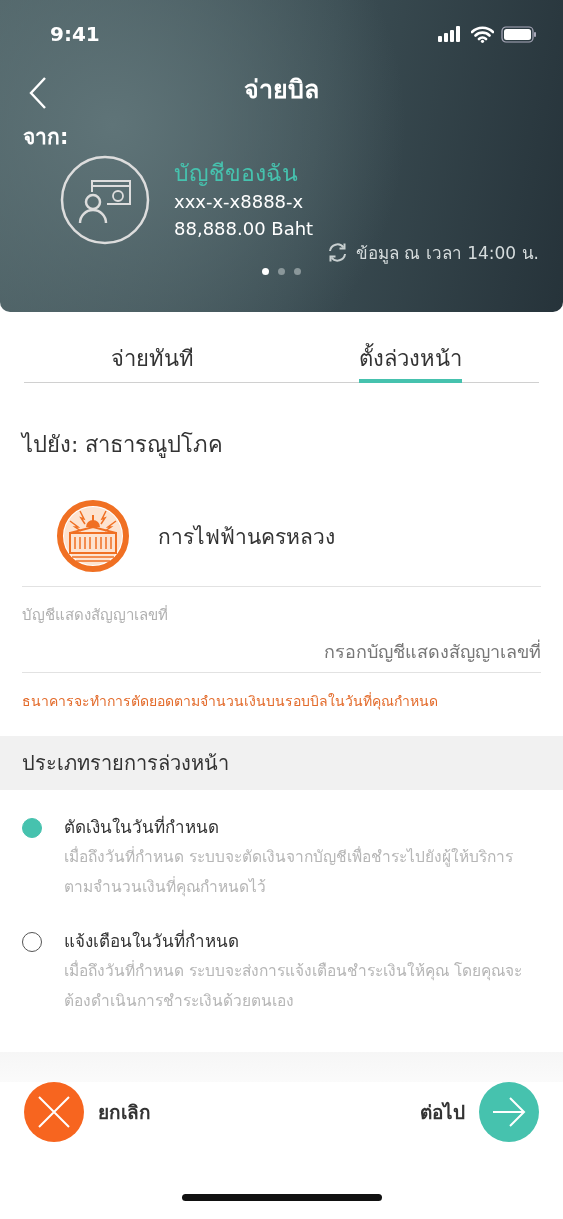 This screenshot has height=1219, width=563. Describe the element at coordinates (153, 354) in the screenshot. I see `tab: จ่ายทันที` at that location.